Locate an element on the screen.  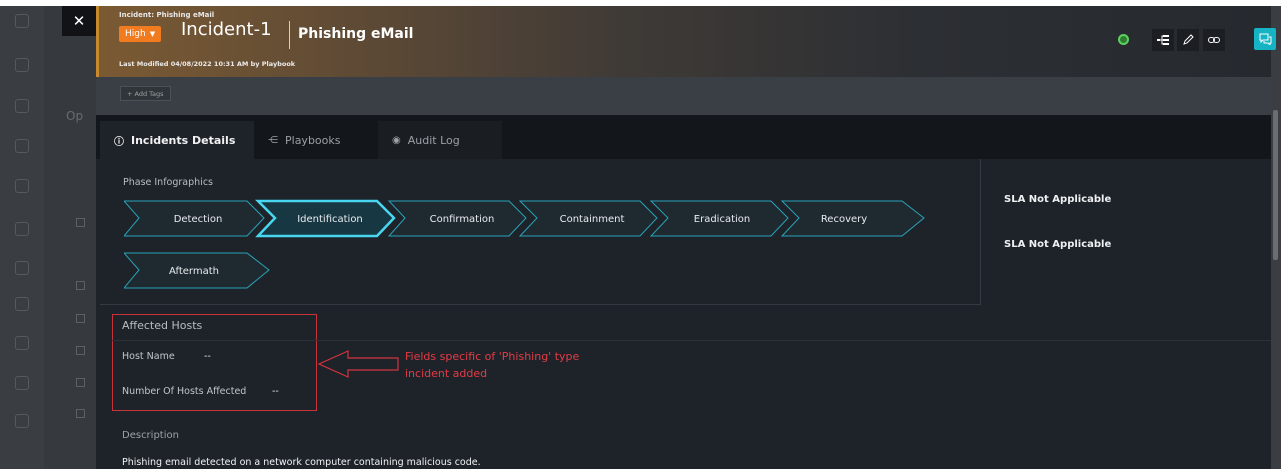
hierarchy-button is located at coordinates (1163, 40).